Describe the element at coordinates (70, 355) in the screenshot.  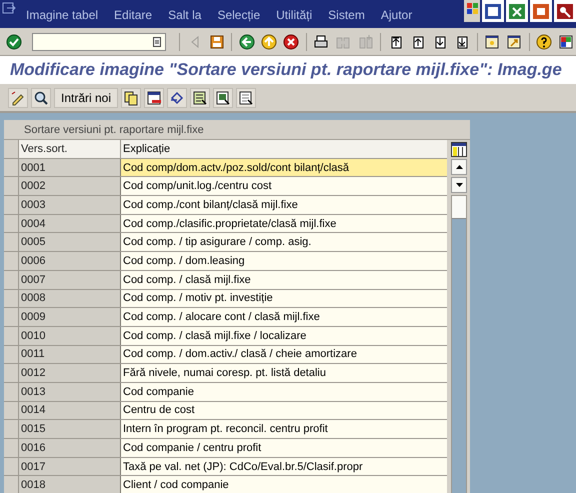
I see `table-cell: 0011` at that location.